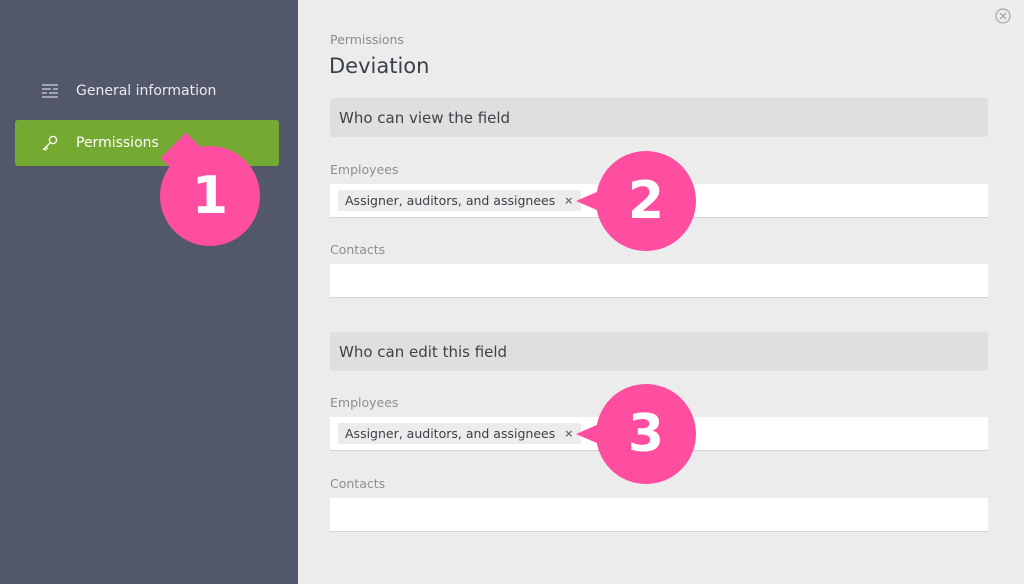  What do you see at coordinates (1003, 16) in the screenshot?
I see `close-icon` at bounding box center [1003, 16].